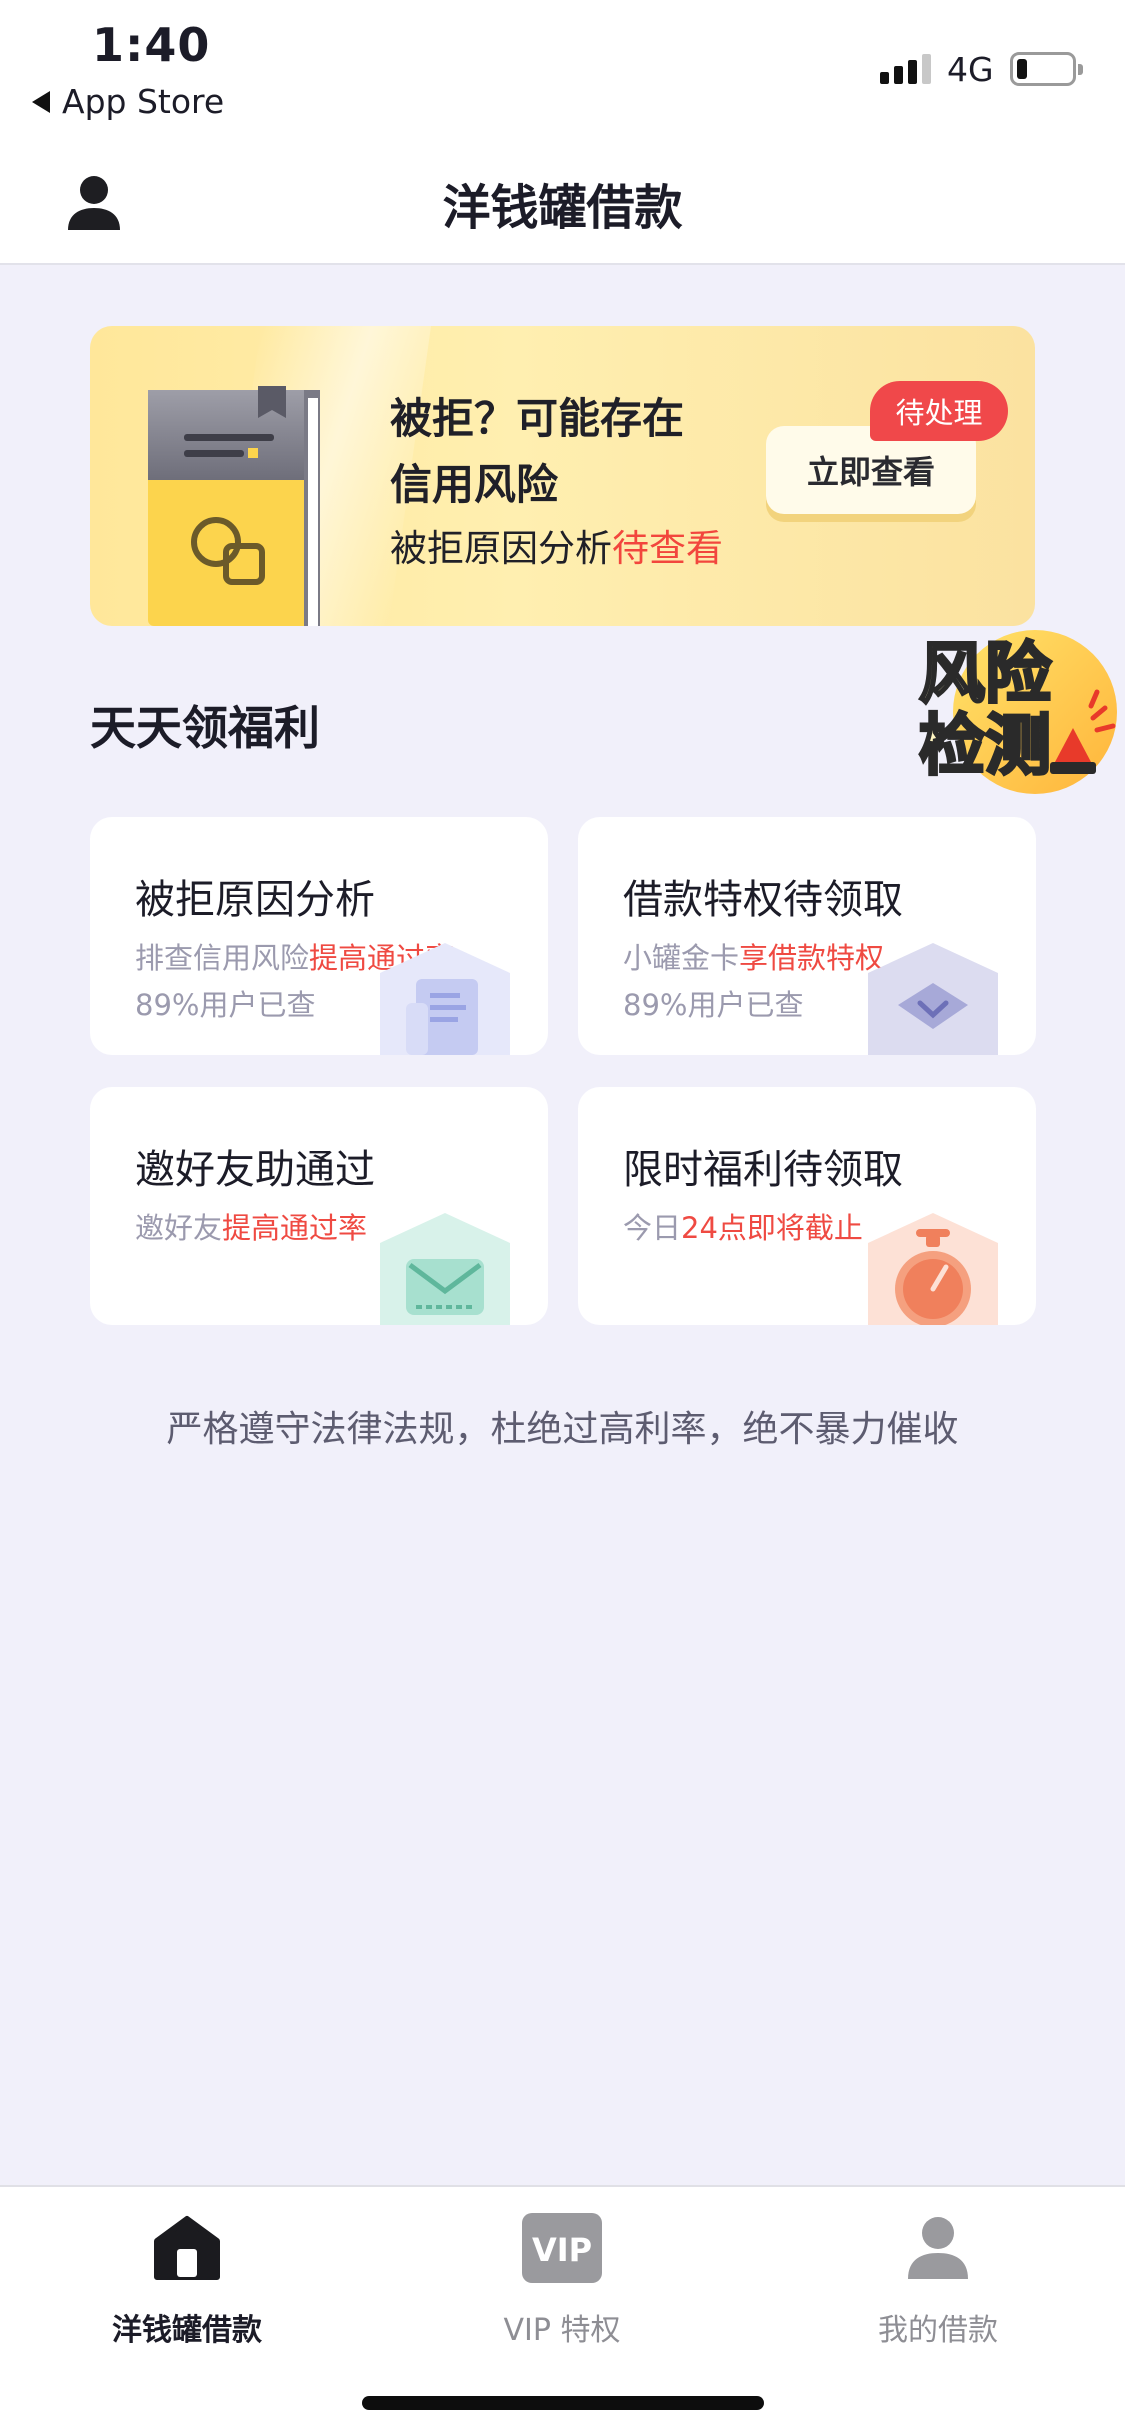 The image size is (1125, 2436). Describe the element at coordinates (933, 999) in the screenshot. I see `diamond-card-icon` at that location.